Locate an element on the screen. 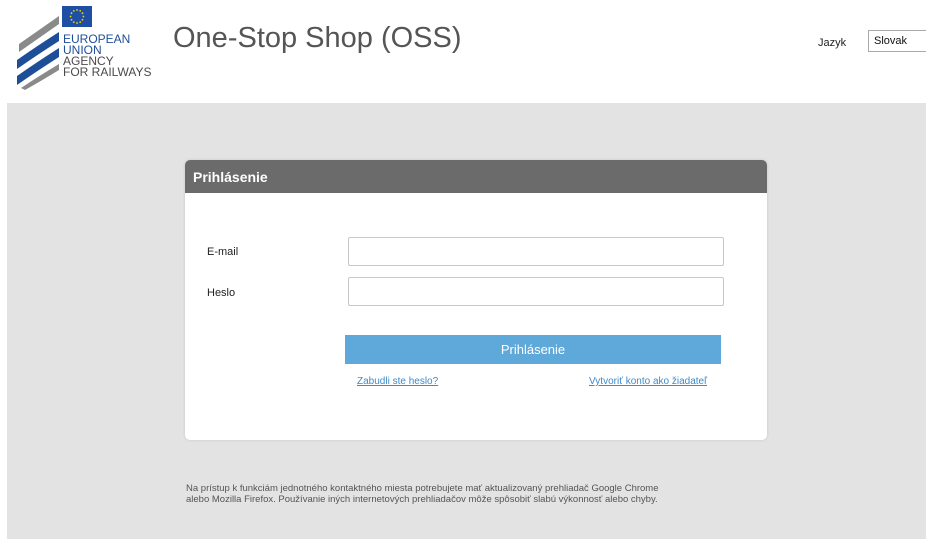 The width and height of the screenshot is (926, 539). password-label: Heslo is located at coordinates (221, 293).